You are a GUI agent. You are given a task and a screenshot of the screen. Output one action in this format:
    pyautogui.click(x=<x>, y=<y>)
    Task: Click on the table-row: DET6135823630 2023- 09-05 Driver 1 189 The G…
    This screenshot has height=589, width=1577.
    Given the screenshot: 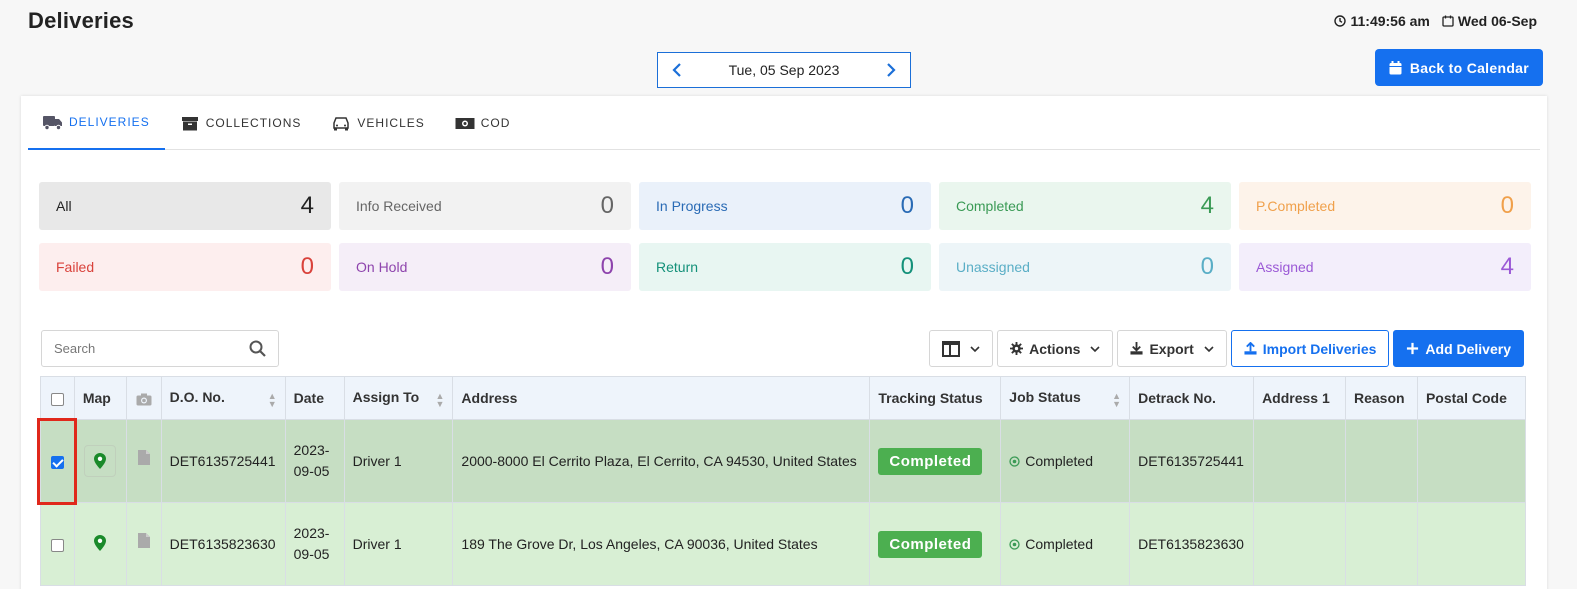 What is the action you would take?
    pyautogui.click(x=783, y=544)
    